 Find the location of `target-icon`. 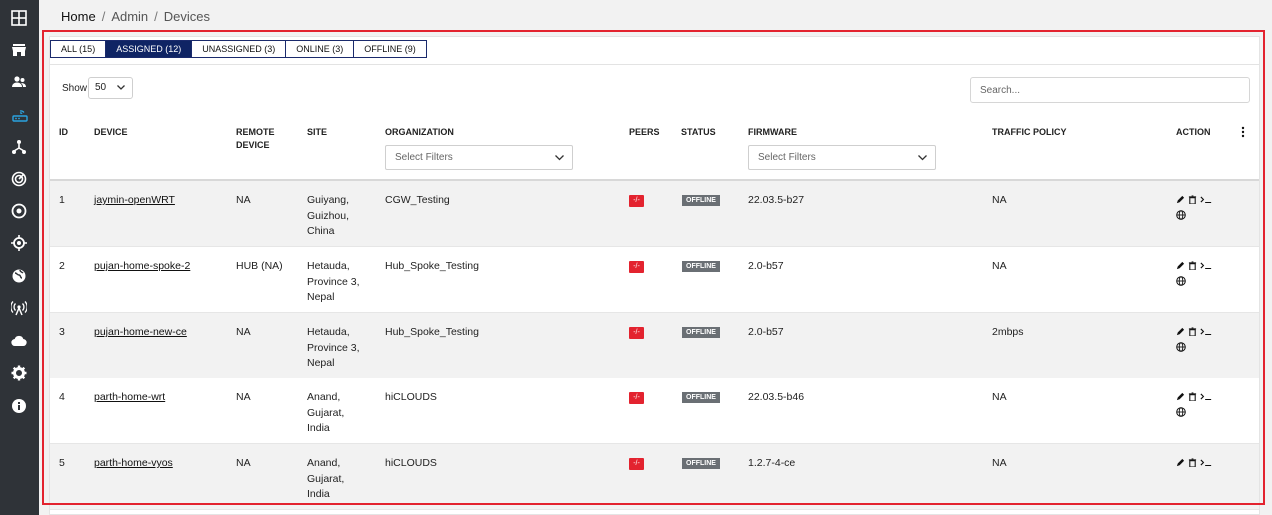

target-icon is located at coordinates (19, 211).